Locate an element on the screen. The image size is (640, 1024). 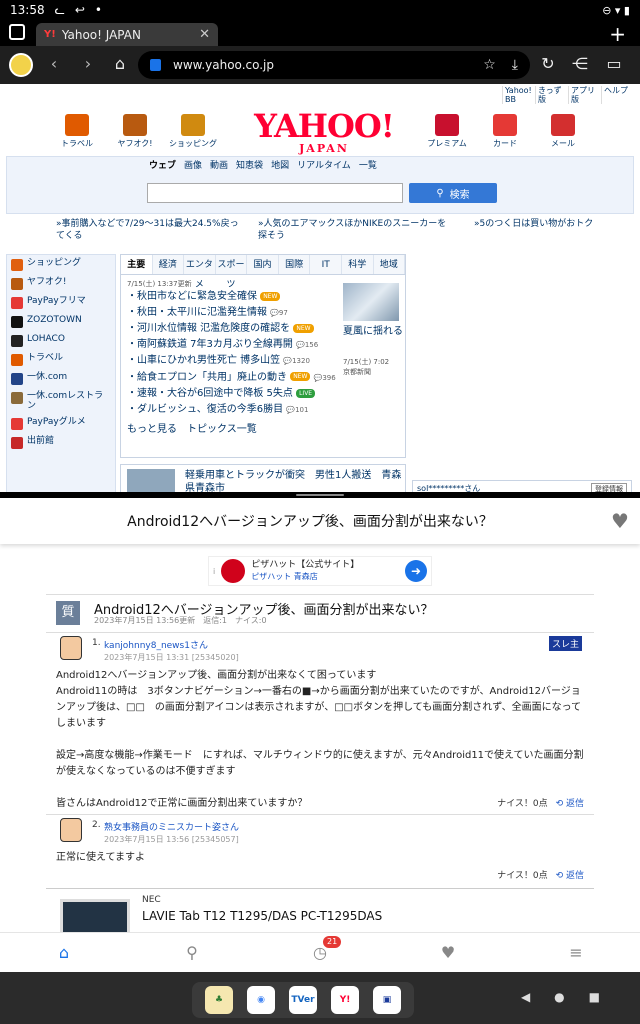
nav-paypay-flea: PayPayフリマ is located at coordinates (61, 302).